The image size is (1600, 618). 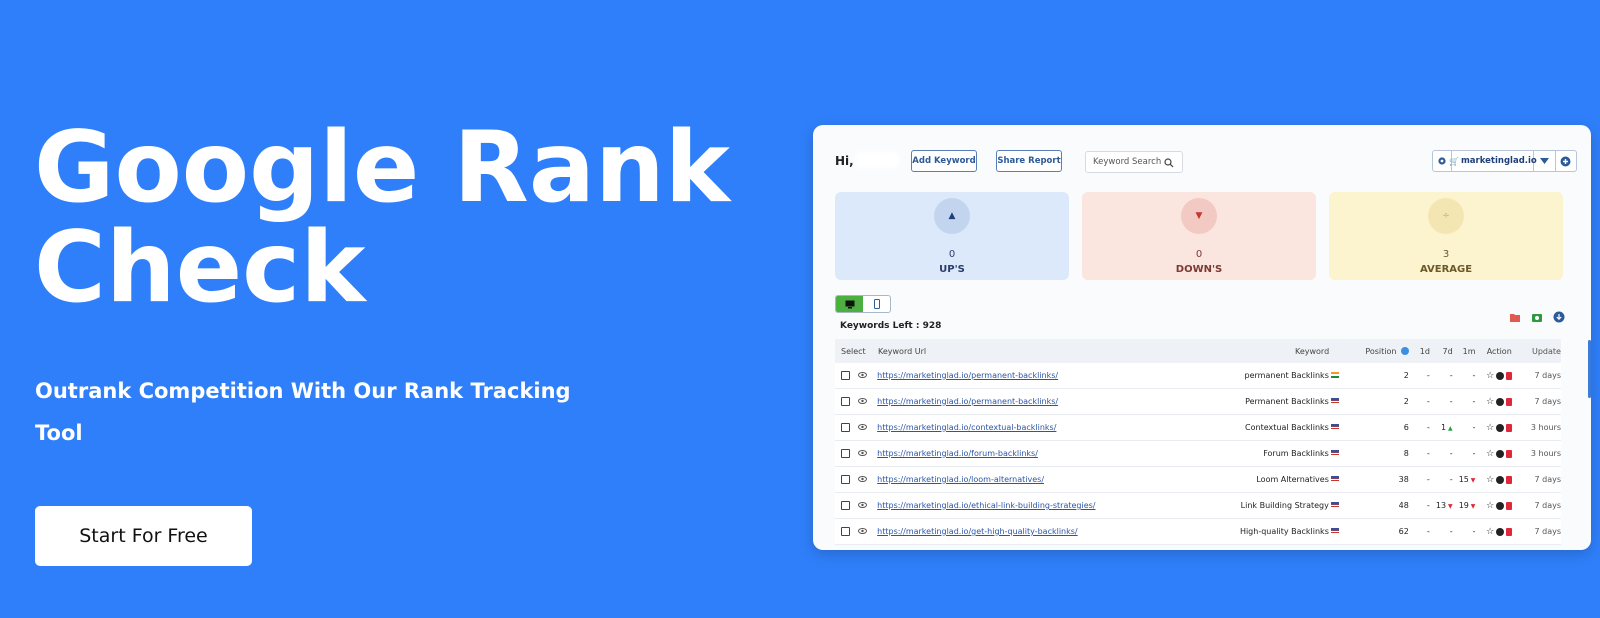 I want to click on update-time: 3 hours, so click(x=1545, y=453).